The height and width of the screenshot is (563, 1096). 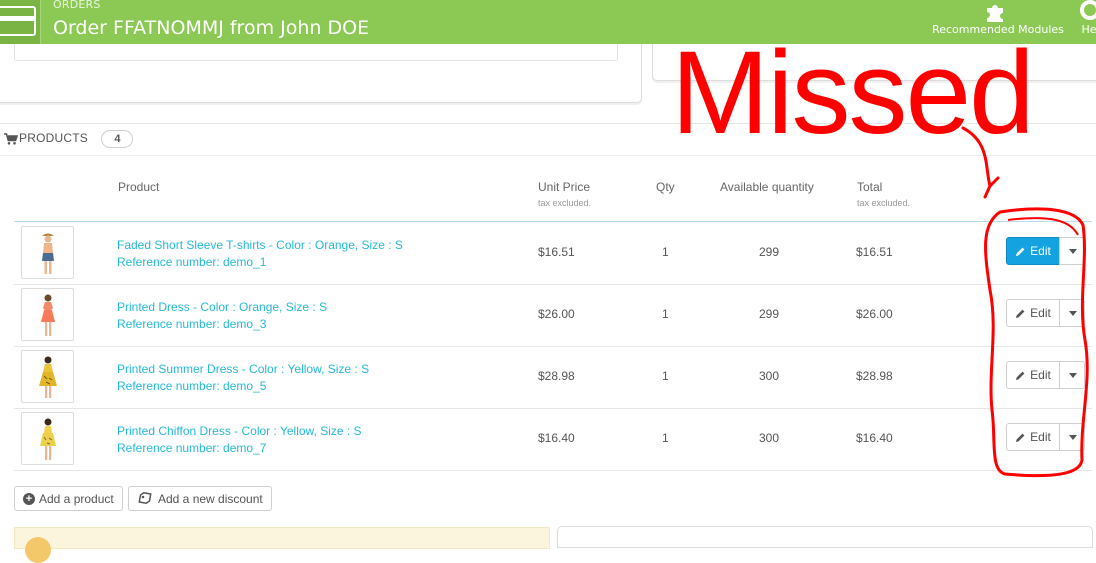 What do you see at coordinates (53, 138) in the screenshot?
I see `products-heading-label: PRODUCTS` at bounding box center [53, 138].